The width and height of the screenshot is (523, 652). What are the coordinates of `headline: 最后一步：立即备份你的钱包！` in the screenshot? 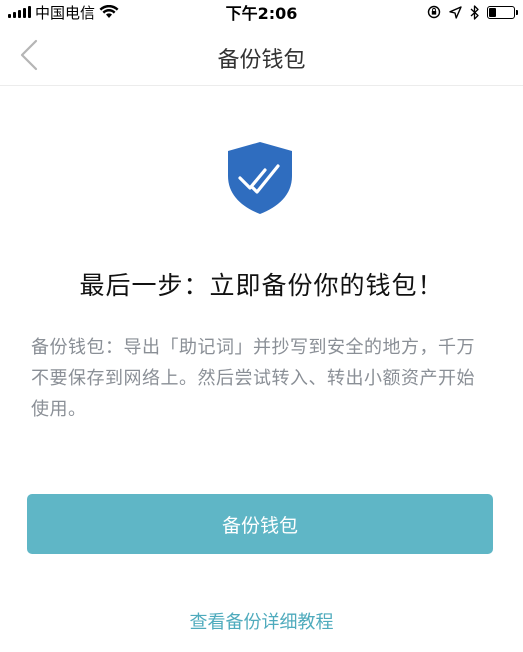 It's located at (261, 285).